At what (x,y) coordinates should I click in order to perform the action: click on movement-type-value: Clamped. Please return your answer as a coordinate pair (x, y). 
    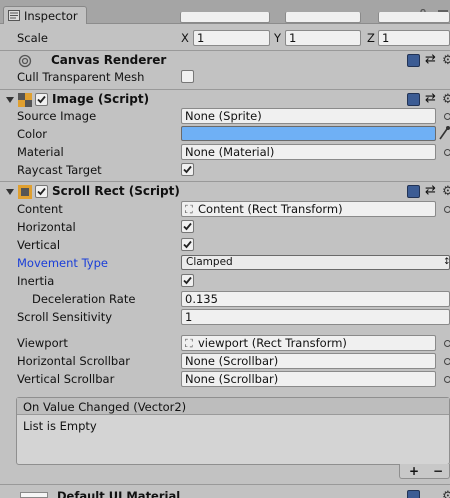
    Looking at the image, I should click on (209, 262).